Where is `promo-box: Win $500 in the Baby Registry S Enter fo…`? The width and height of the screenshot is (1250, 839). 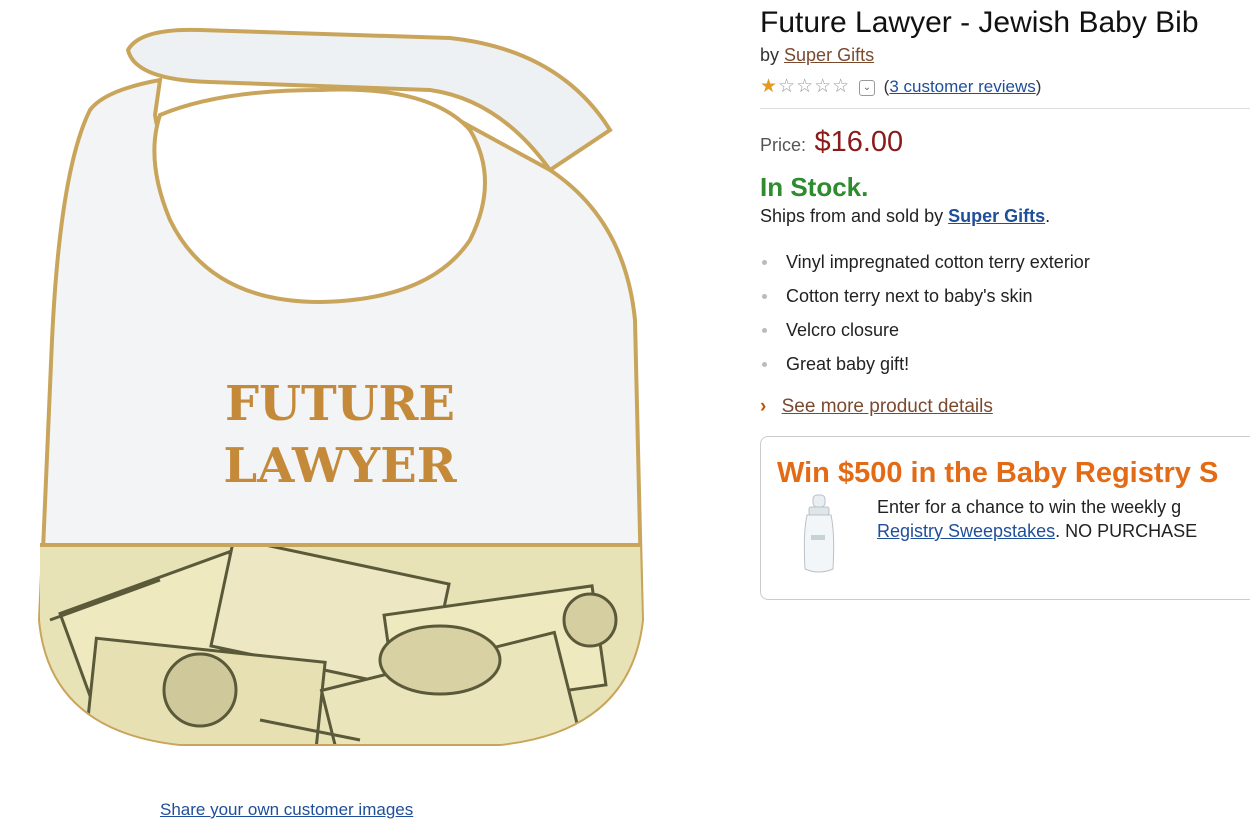 promo-box: Win $500 in the Baby Registry S Enter fo… is located at coordinates (1005, 518).